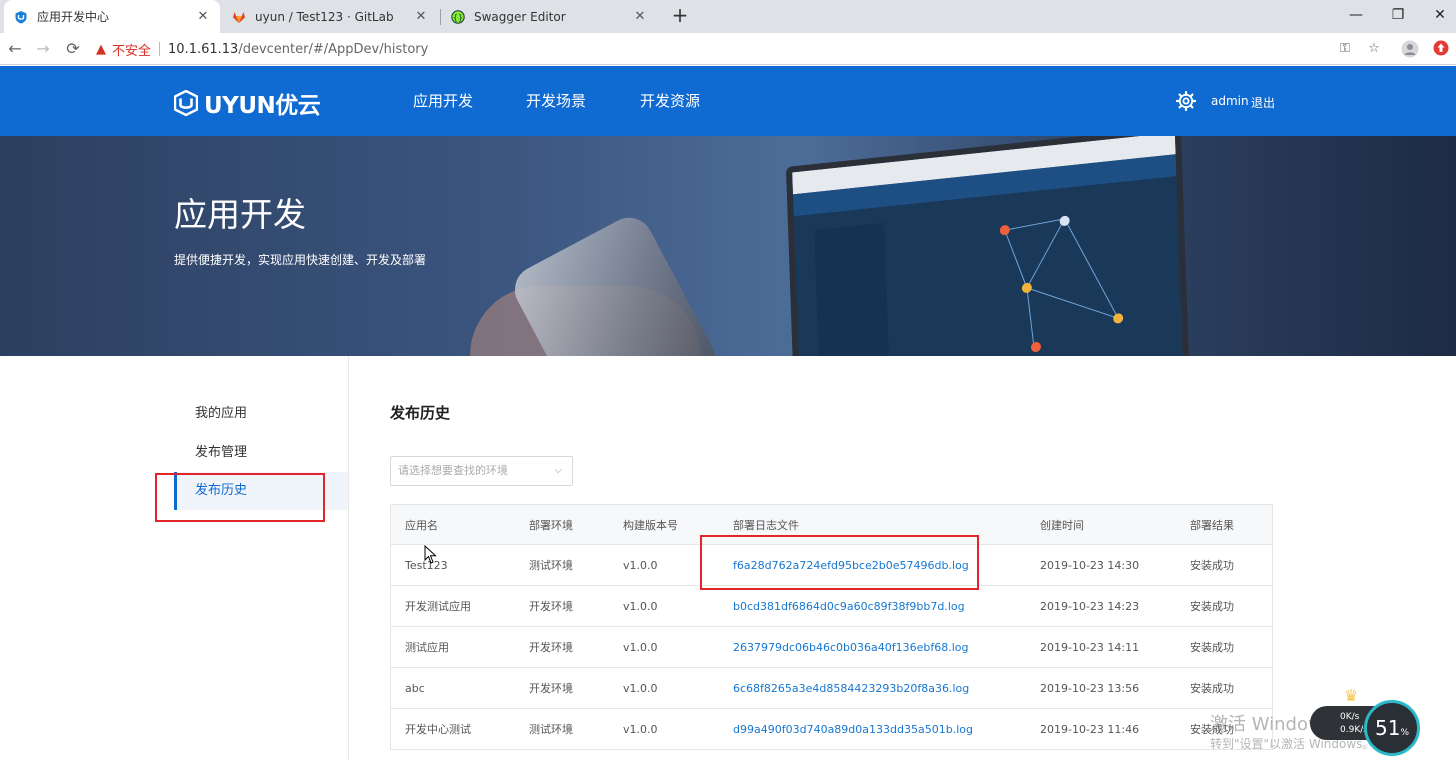 This screenshot has width=1456, height=760. Describe the element at coordinates (15, 49) in the screenshot. I see `back-arrow-icon: ←` at that location.